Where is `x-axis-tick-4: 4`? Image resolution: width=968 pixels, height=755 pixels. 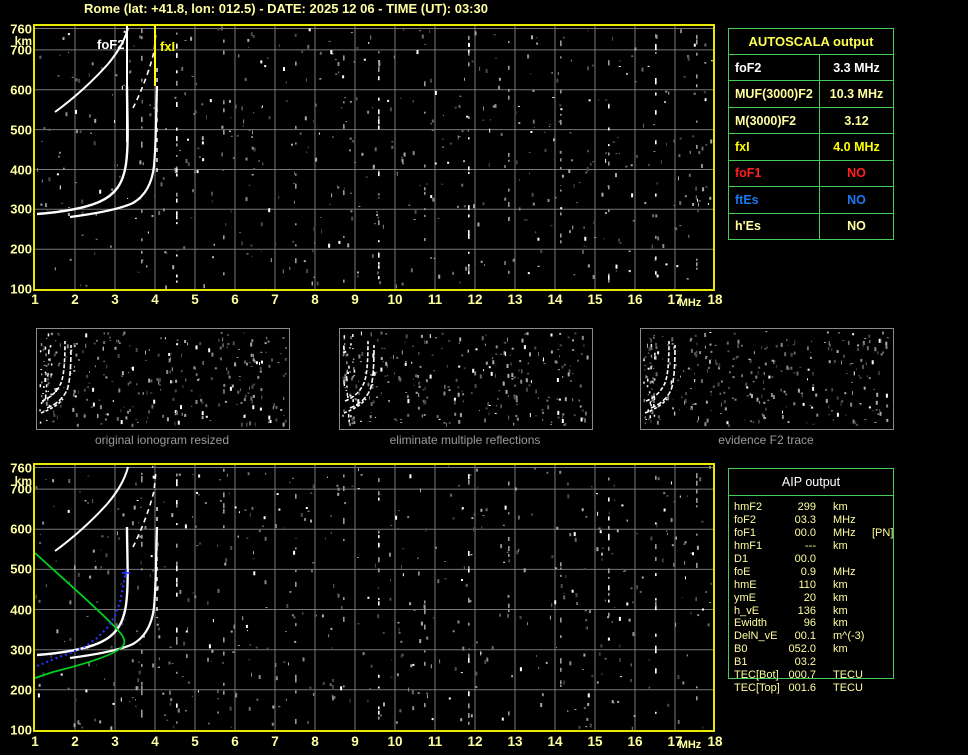
x-axis-tick-4: 4 is located at coordinates (155, 299).